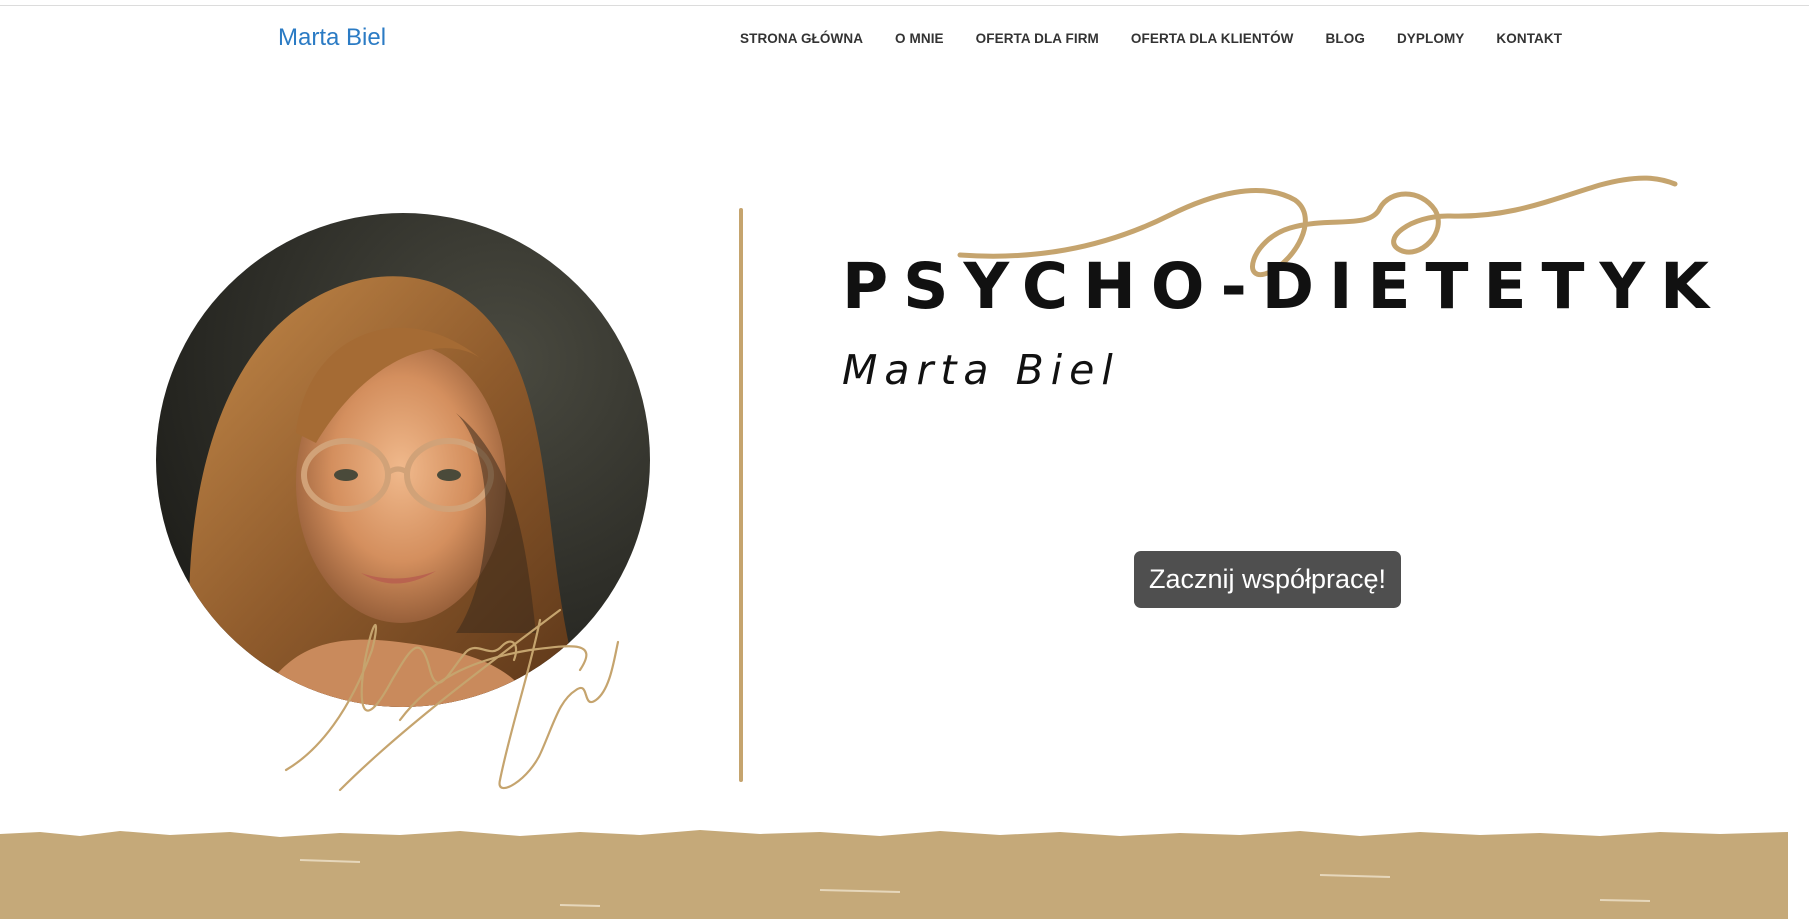  I want to click on nav-item-oferta-dla-klientow: OFERTA DLA KLIENTÓW, so click(1212, 38).